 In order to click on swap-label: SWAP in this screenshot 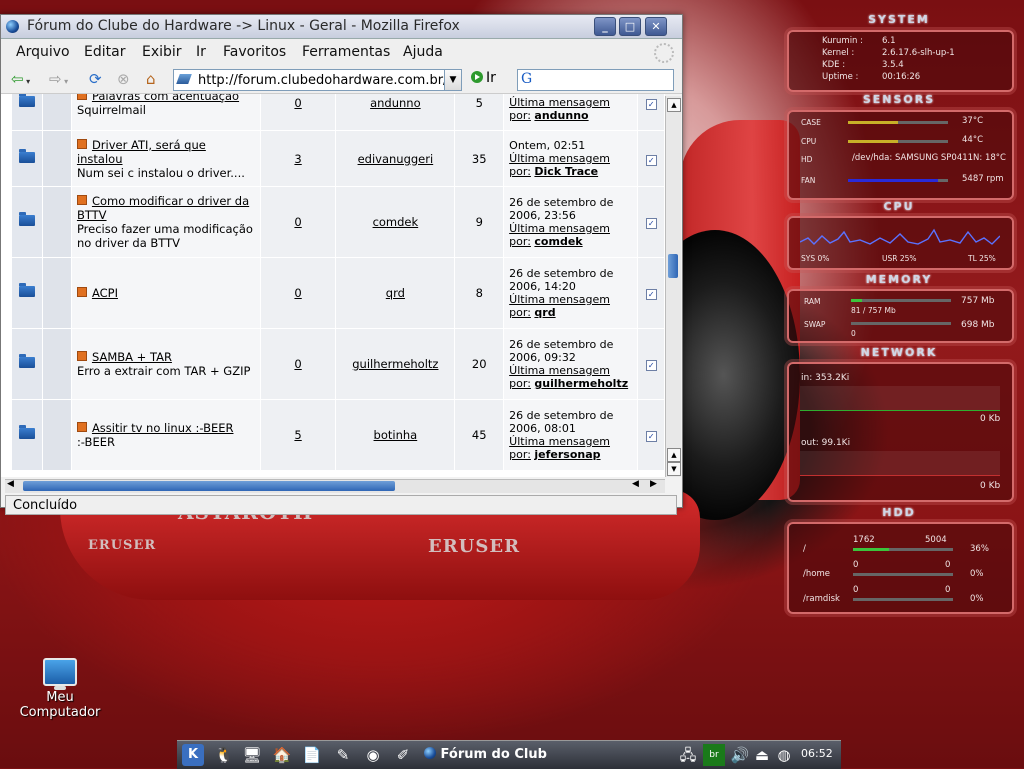, I will do `click(815, 324)`.